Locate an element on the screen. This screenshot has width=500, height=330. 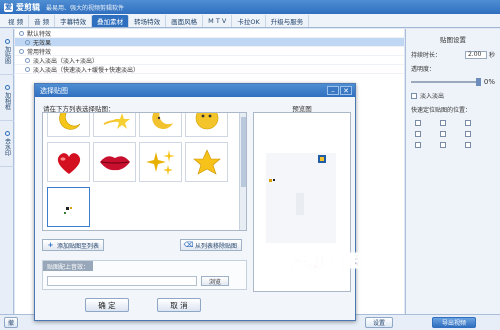
settings-button: 设置 is located at coordinates (379, 322).